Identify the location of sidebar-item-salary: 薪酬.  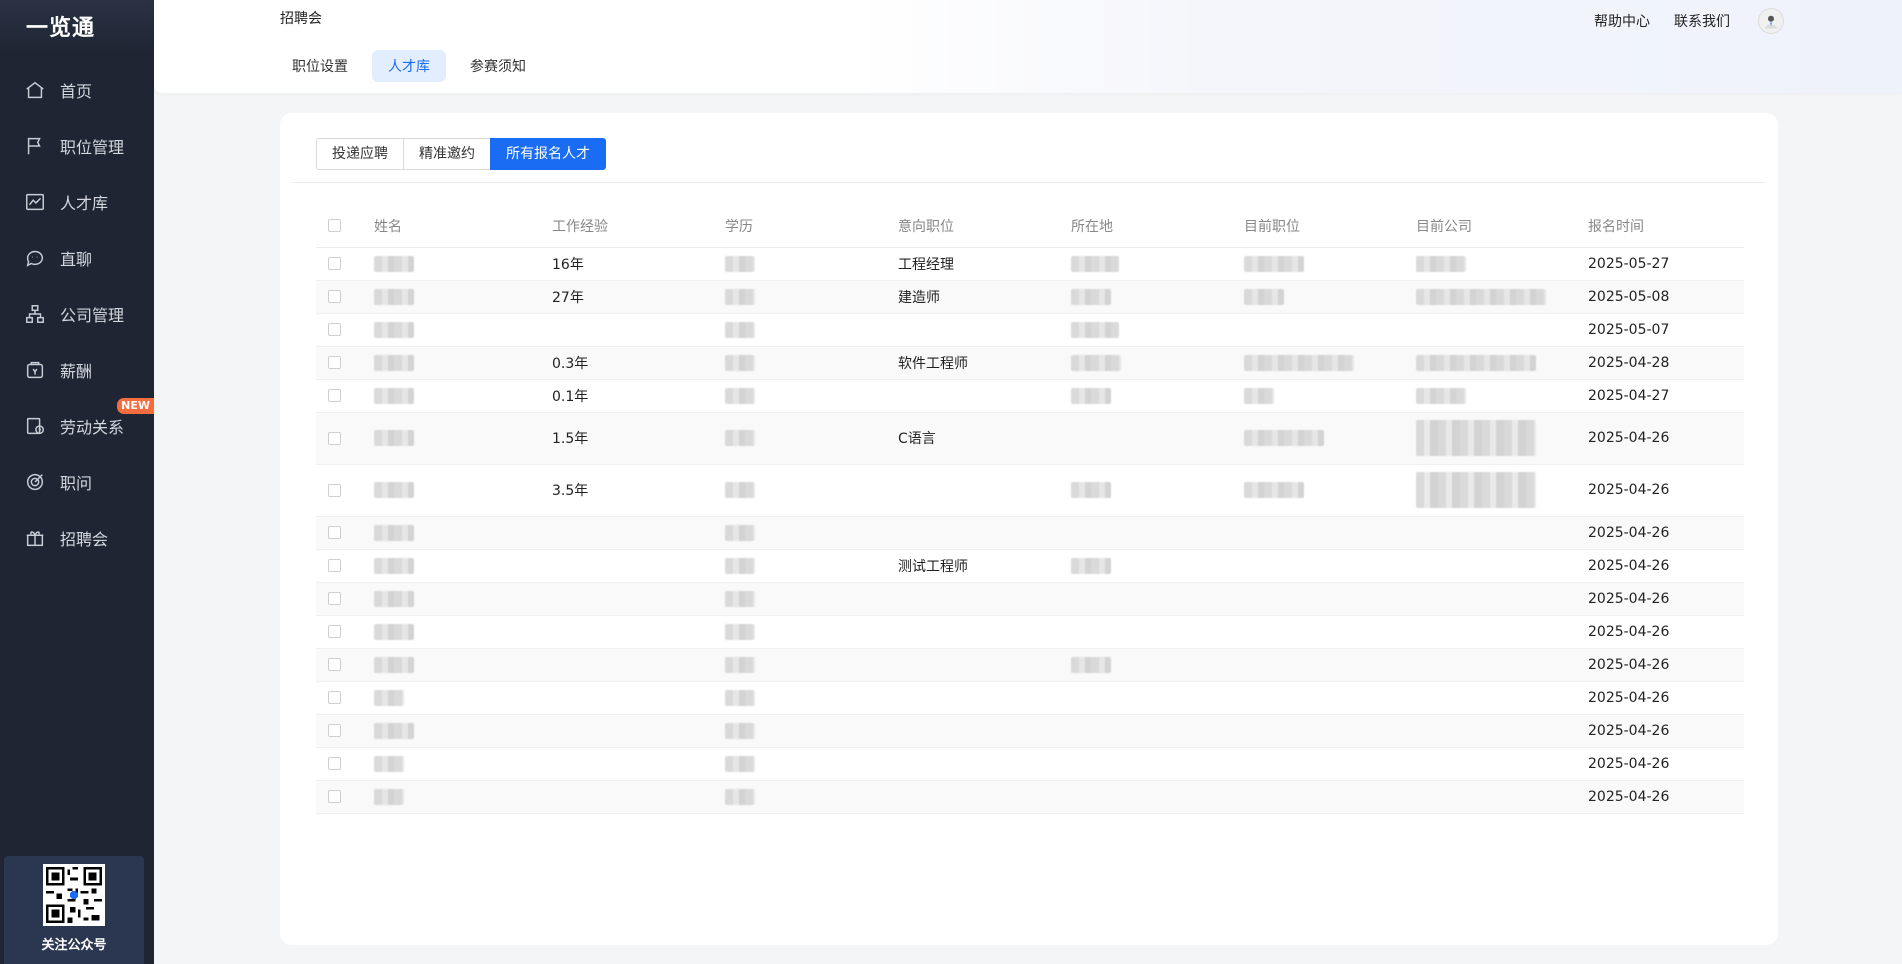
(77, 370).